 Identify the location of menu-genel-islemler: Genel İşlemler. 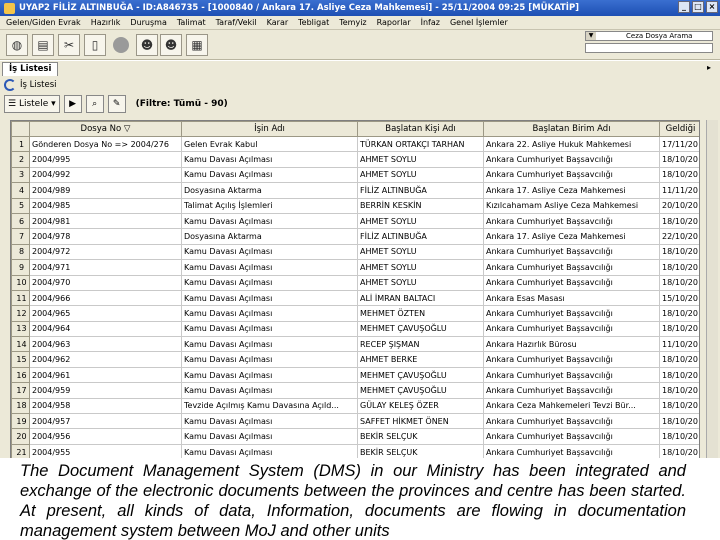
(479, 22).